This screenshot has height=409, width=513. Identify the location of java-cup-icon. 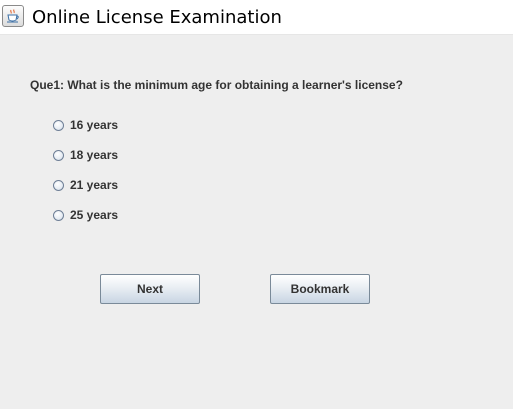
(13, 16).